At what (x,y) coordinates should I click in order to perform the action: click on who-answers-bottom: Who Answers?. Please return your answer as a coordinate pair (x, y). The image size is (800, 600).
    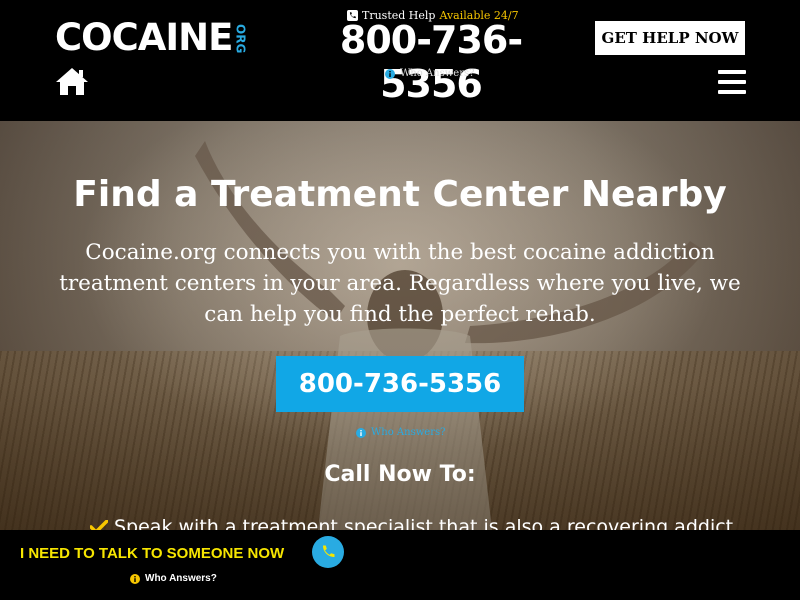
    Looking at the image, I should click on (173, 578).